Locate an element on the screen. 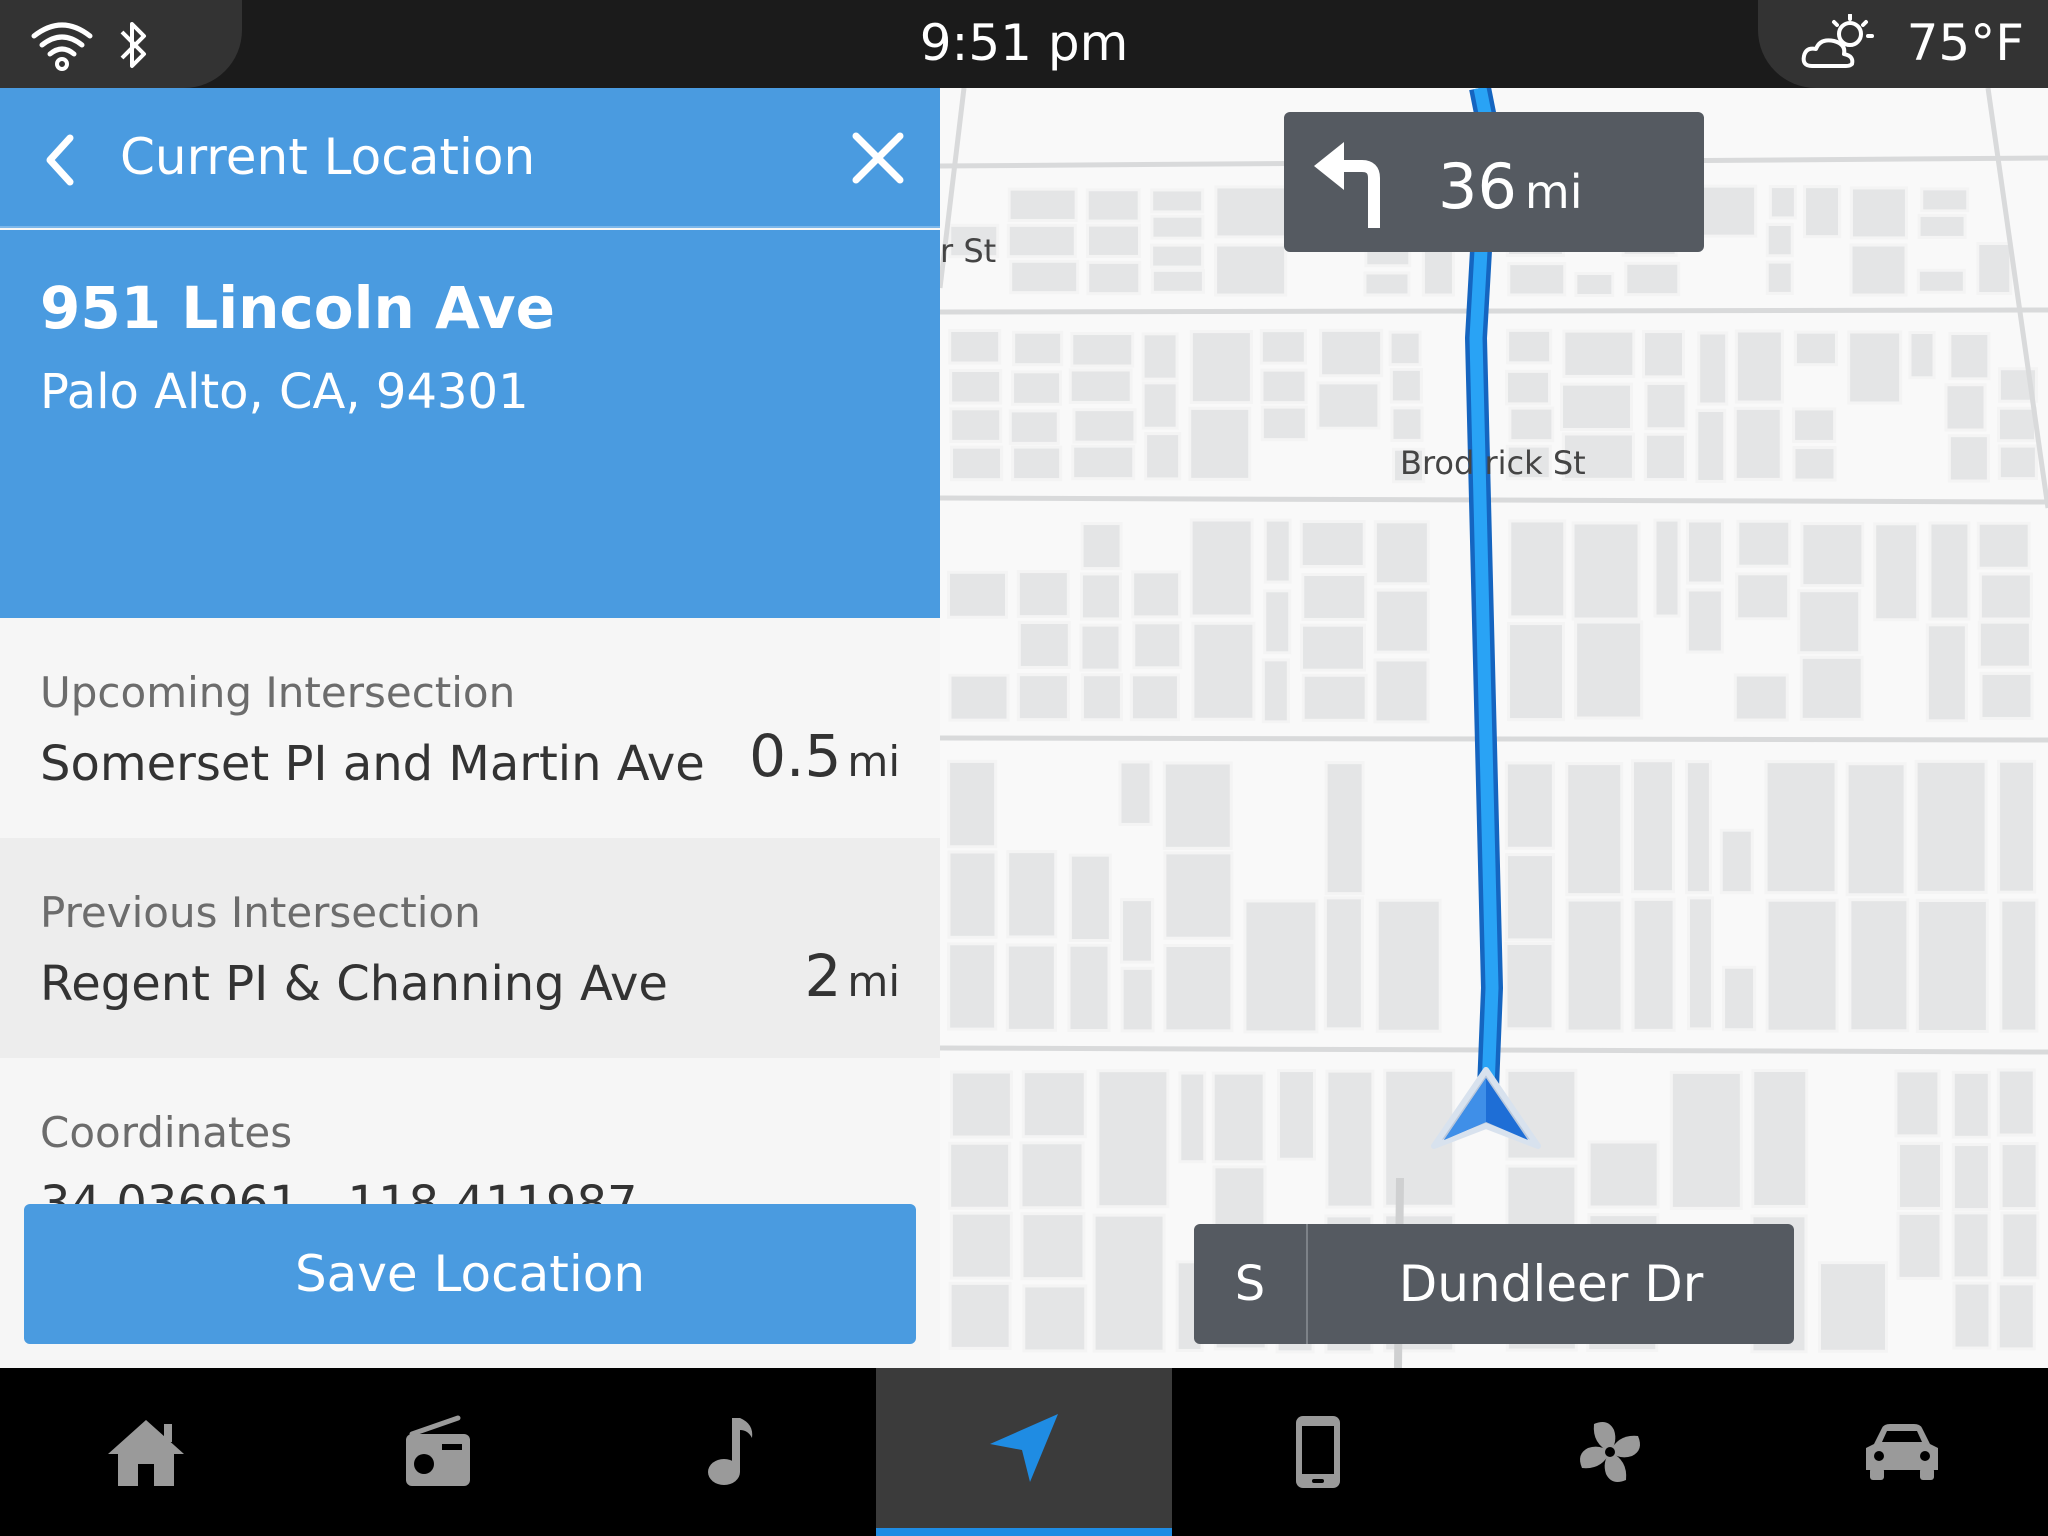 This screenshot has height=1536, width=2048. chevron-left-icon is located at coordinates (60, 160).